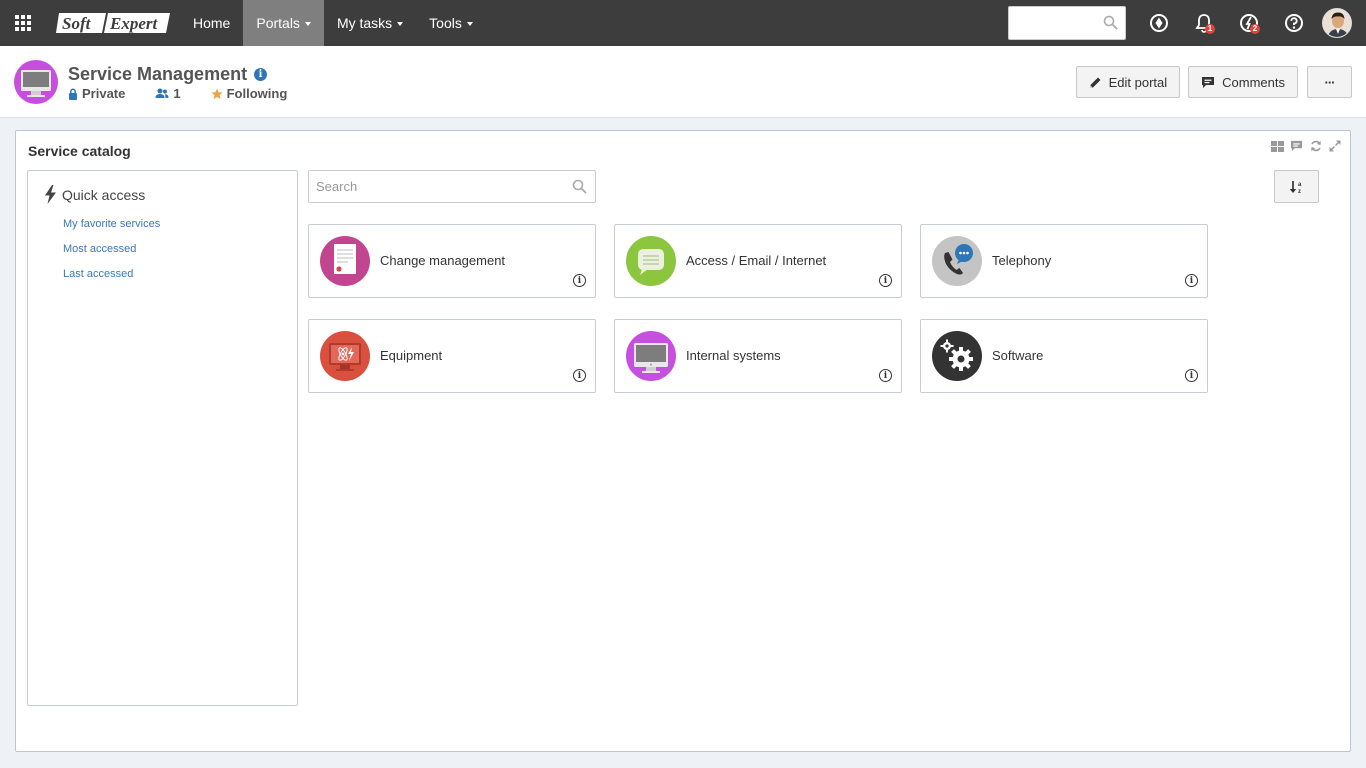 Image resolution: width=1366 pixels, height=768 pixels. I want to click on edit-portal-button: Edit portal, so click(1128, 82).